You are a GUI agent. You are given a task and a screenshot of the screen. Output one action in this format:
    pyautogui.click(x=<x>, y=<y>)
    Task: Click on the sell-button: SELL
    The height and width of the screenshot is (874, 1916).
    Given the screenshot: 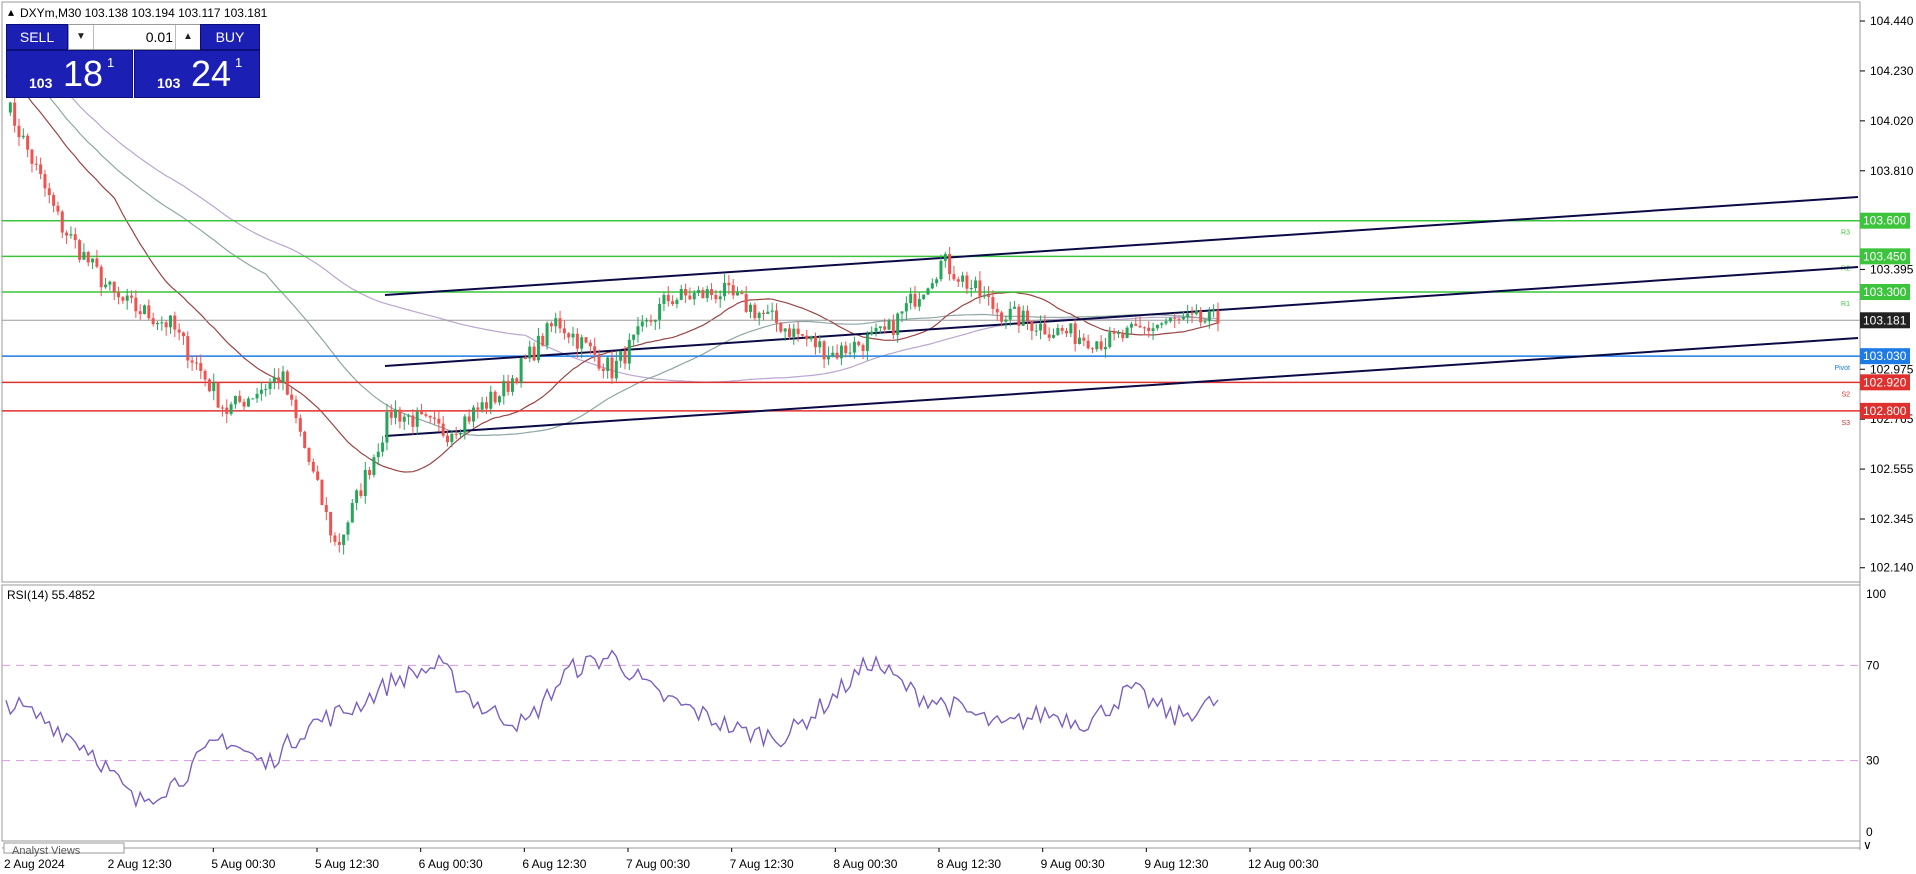 What is the action you would take?
    pyautogui.click(x=37, y=37)
    